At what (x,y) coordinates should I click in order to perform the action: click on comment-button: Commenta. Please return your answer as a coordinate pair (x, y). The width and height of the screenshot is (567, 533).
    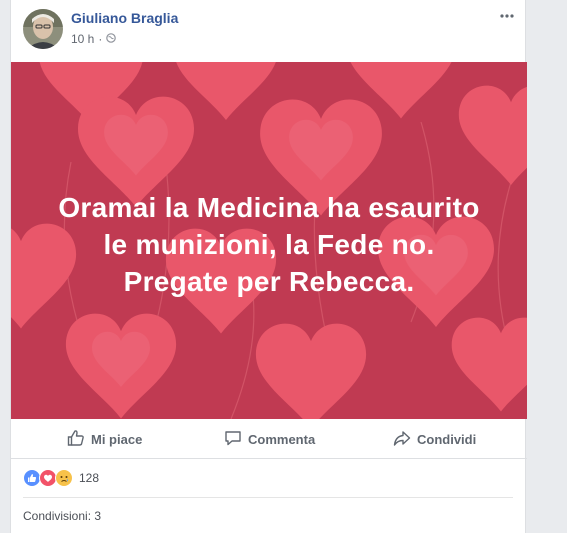
    Looking at the image, I should click on (269, 439).